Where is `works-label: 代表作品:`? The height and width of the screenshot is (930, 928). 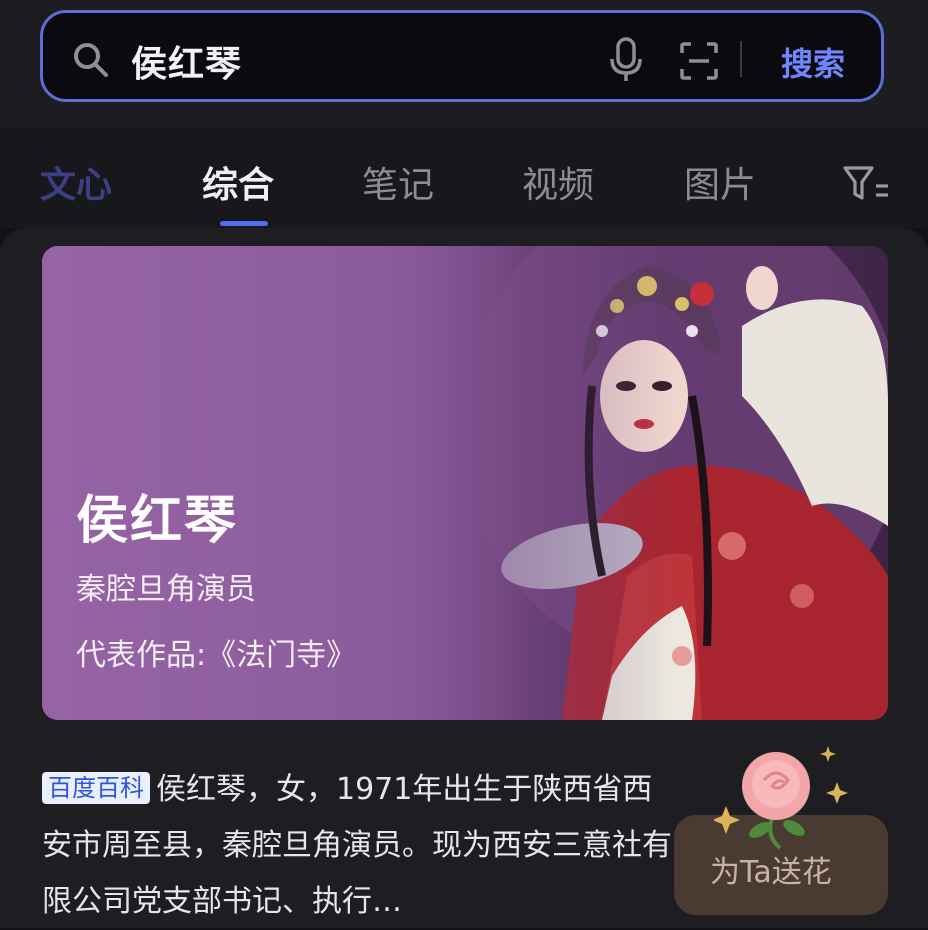
works-label: 代表作品: is located at coordinates (141, 655).